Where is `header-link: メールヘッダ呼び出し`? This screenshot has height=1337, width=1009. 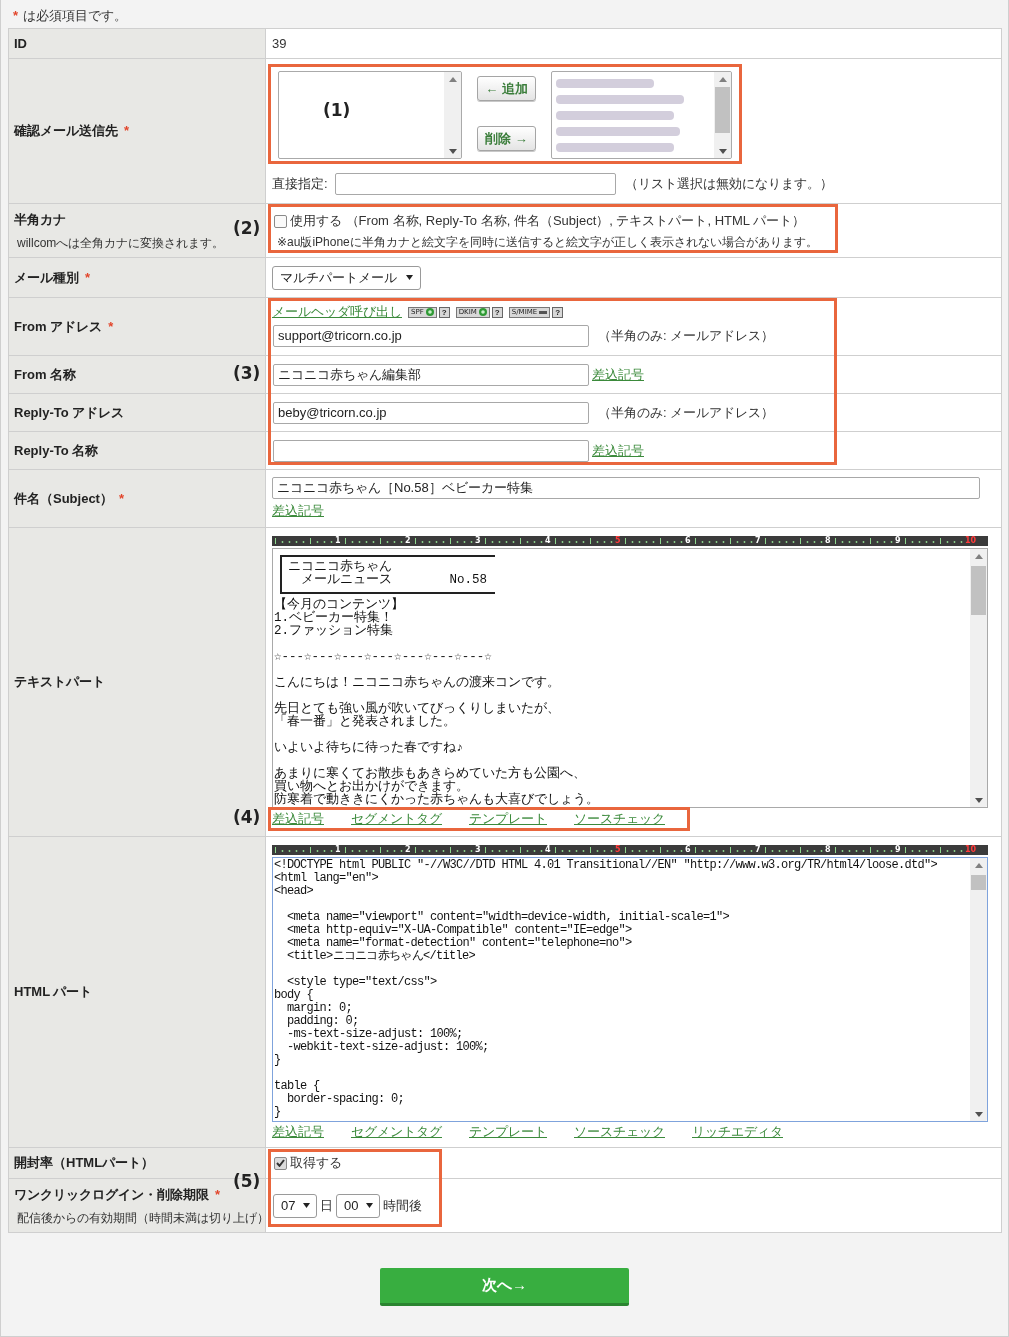
header-link: メールヘッダ呼び出し is located at coordinates (337, 312).